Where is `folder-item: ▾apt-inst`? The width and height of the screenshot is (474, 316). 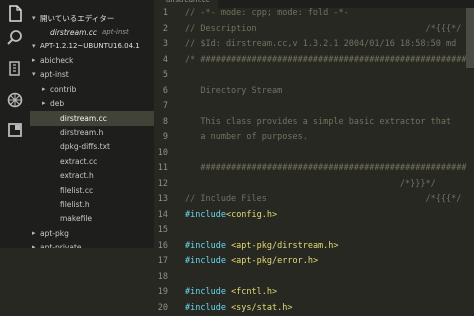 folder-item: ▾apt-inst is located at coordinates (92, 74).